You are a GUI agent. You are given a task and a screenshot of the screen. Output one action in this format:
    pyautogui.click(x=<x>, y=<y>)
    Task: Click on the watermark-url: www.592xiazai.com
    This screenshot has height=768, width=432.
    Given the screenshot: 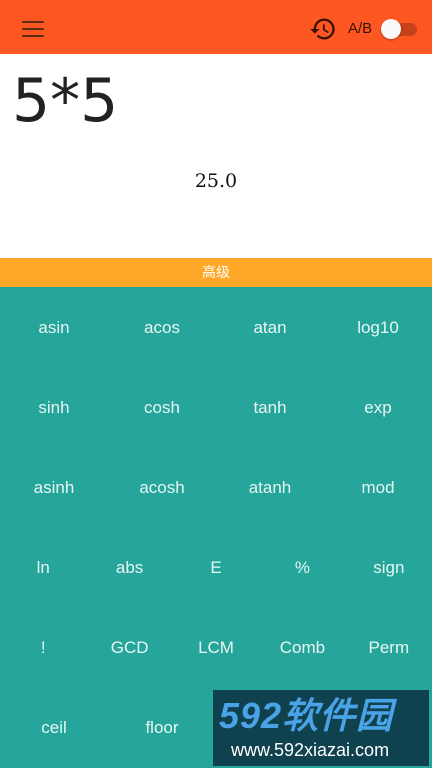 What is the action you would take?
    pyautogui.click(x=310, y=750)
    